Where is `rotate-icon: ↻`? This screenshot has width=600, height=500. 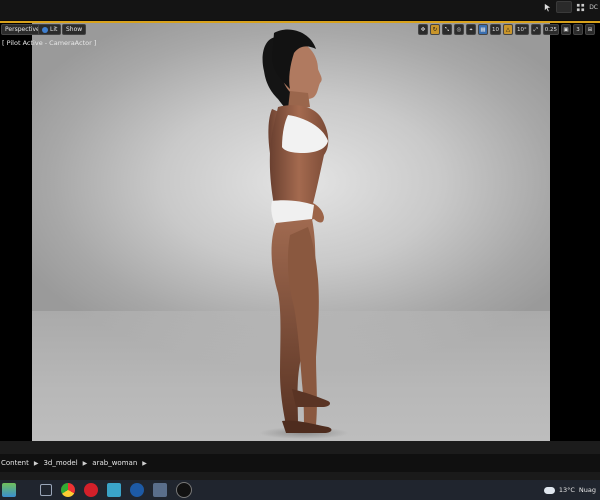
rotate-icon: ↻ is located at coordinates (435, 29).